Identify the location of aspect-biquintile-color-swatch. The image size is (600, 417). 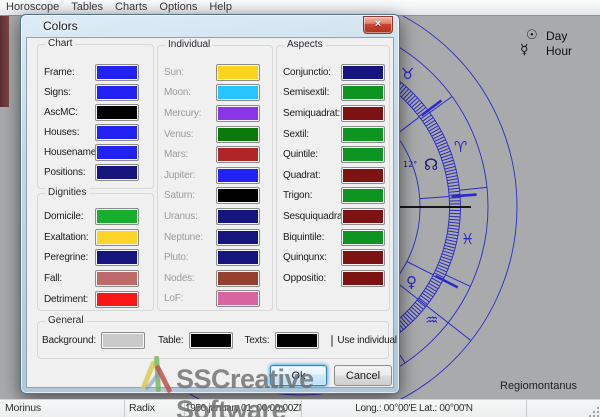
(363, 237).